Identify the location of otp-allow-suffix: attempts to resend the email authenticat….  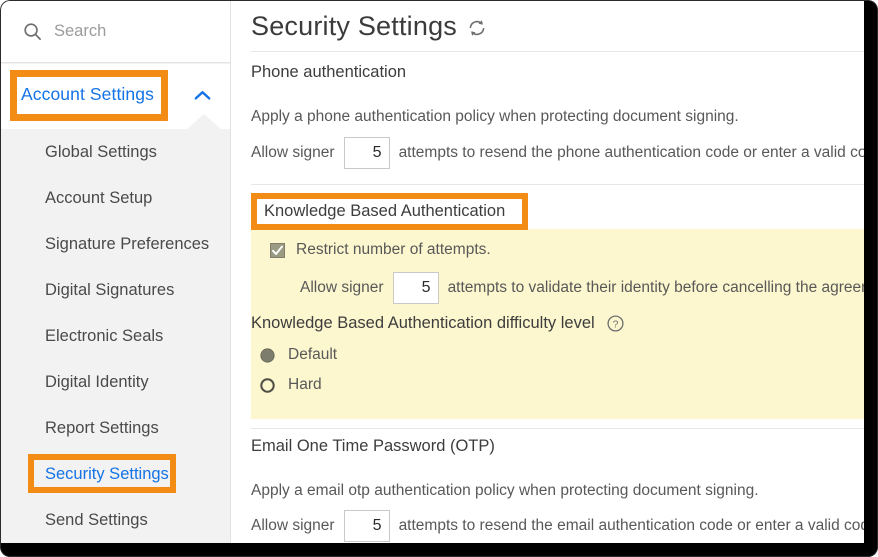
(631, 525).